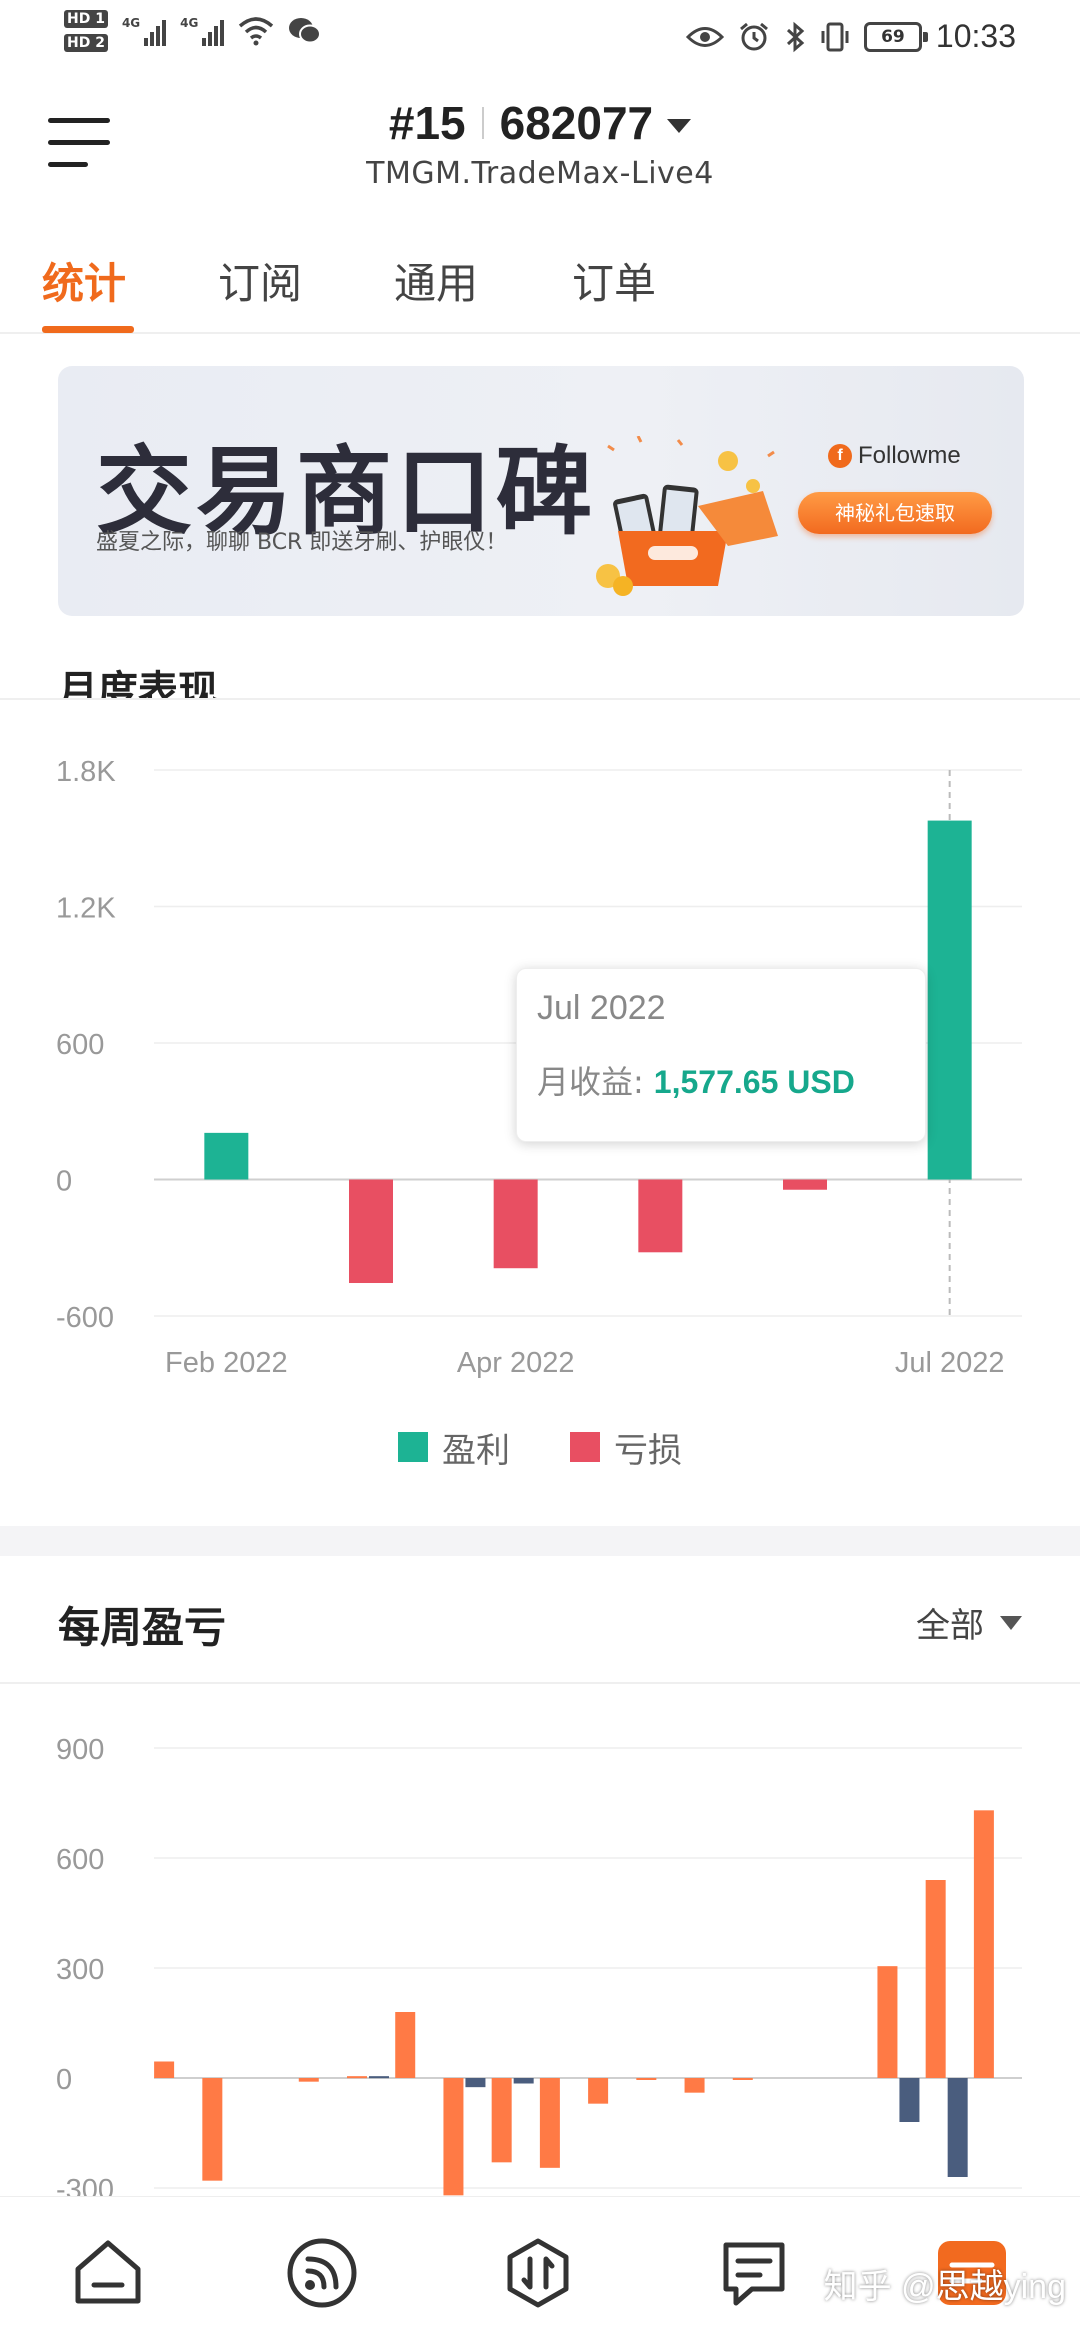  Describe the element at coordinates (949, 1000) in the screenshot. I see `bar-jul-2022` at that location.